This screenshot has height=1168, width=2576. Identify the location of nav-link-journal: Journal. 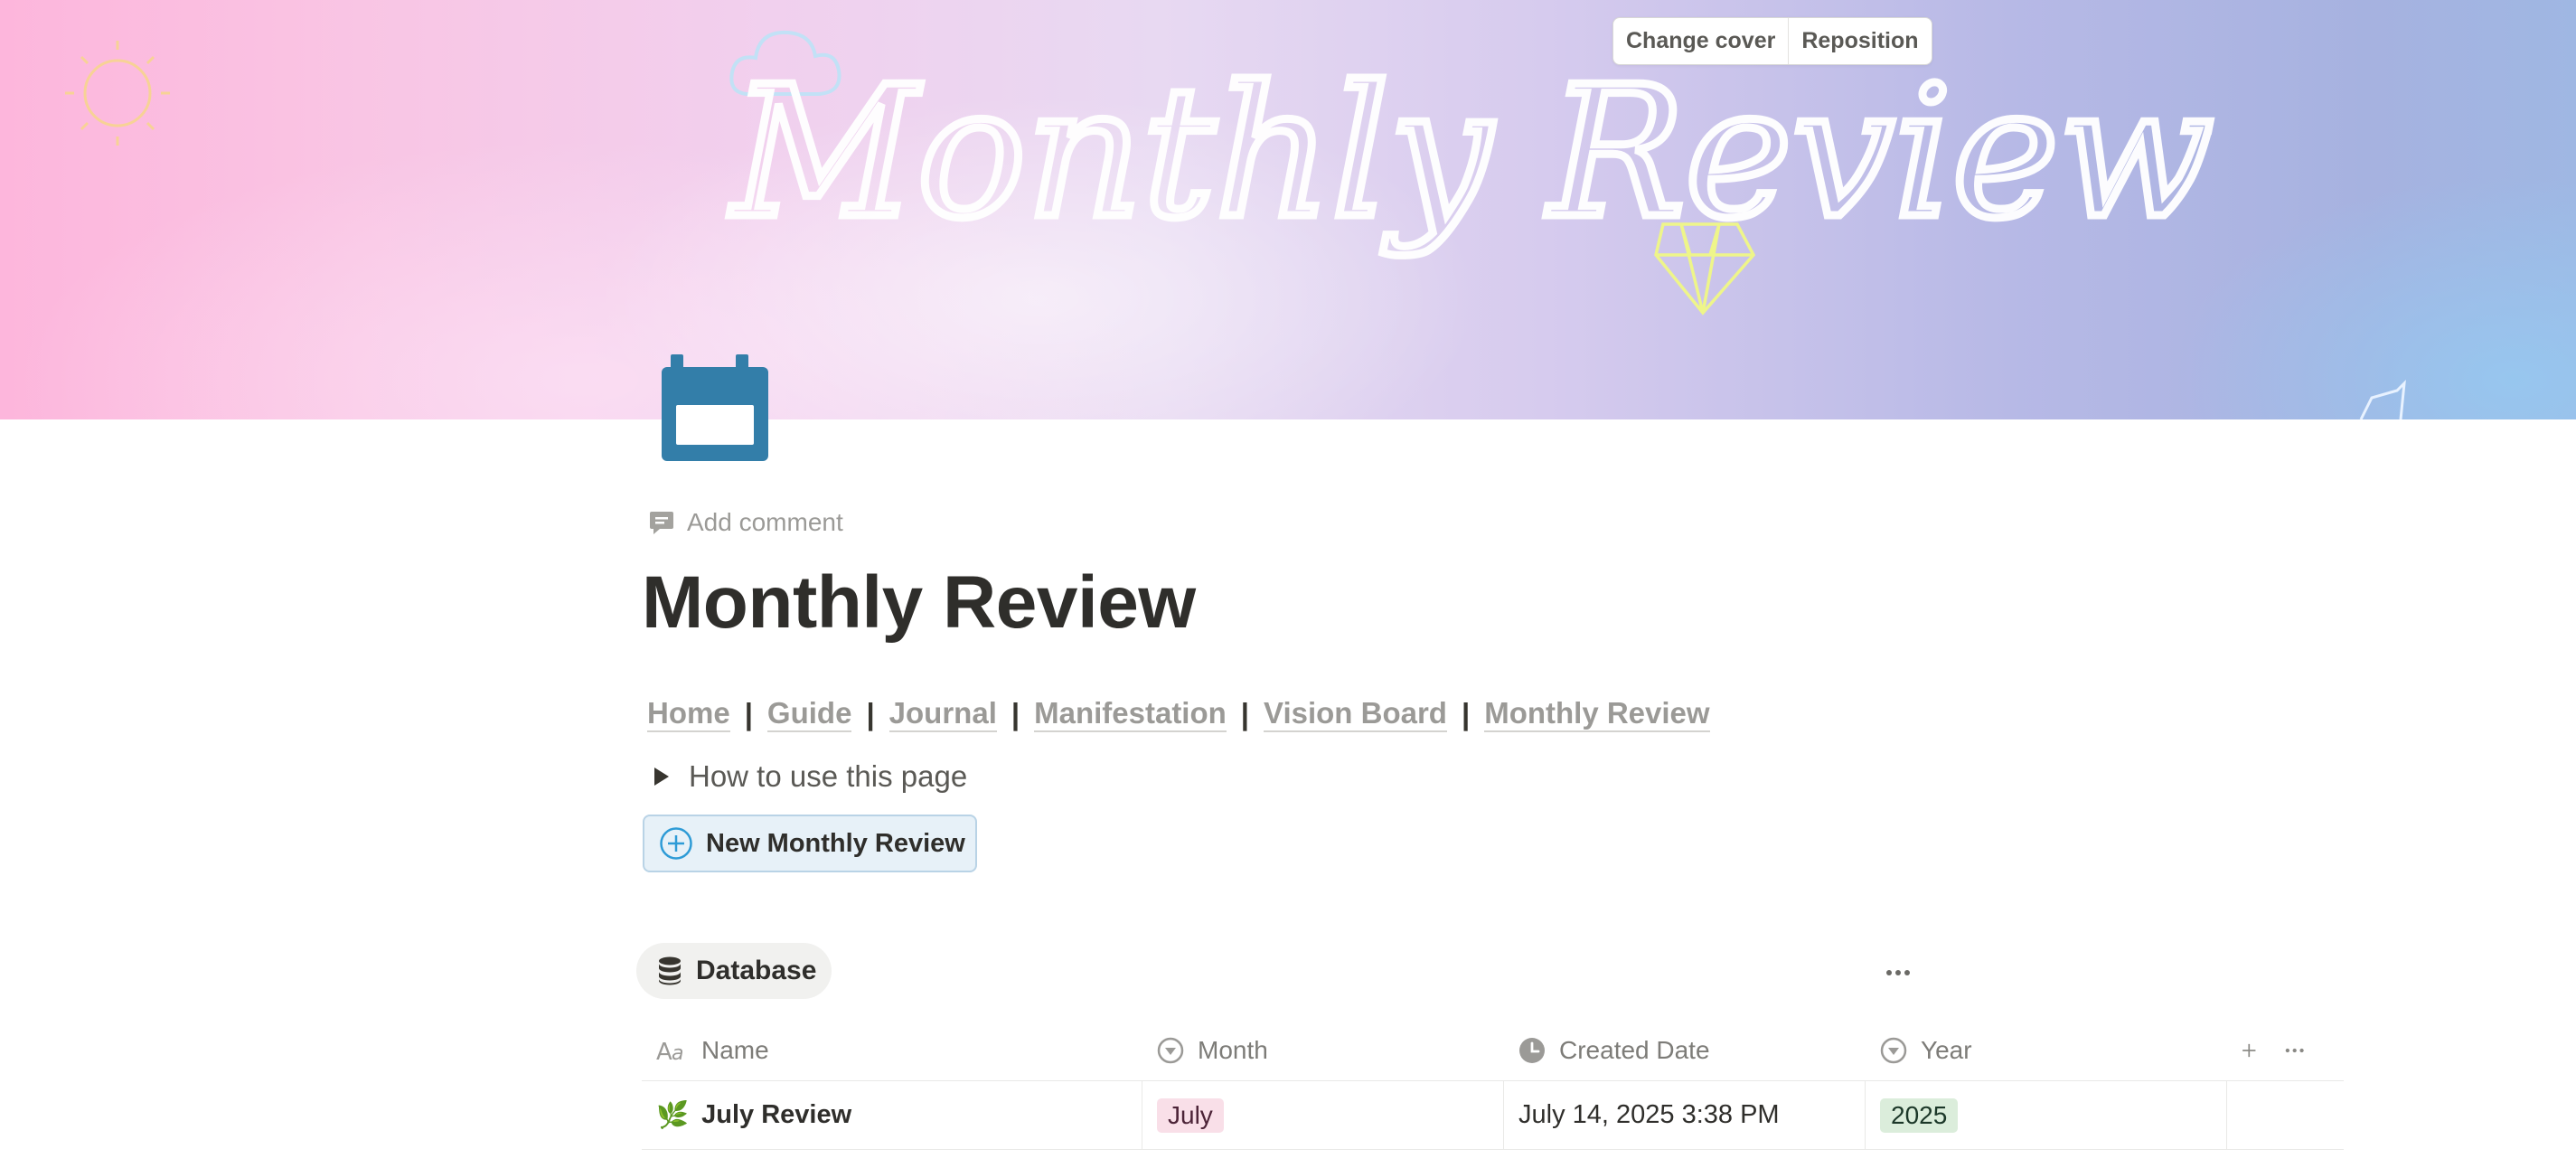
(943, 714).